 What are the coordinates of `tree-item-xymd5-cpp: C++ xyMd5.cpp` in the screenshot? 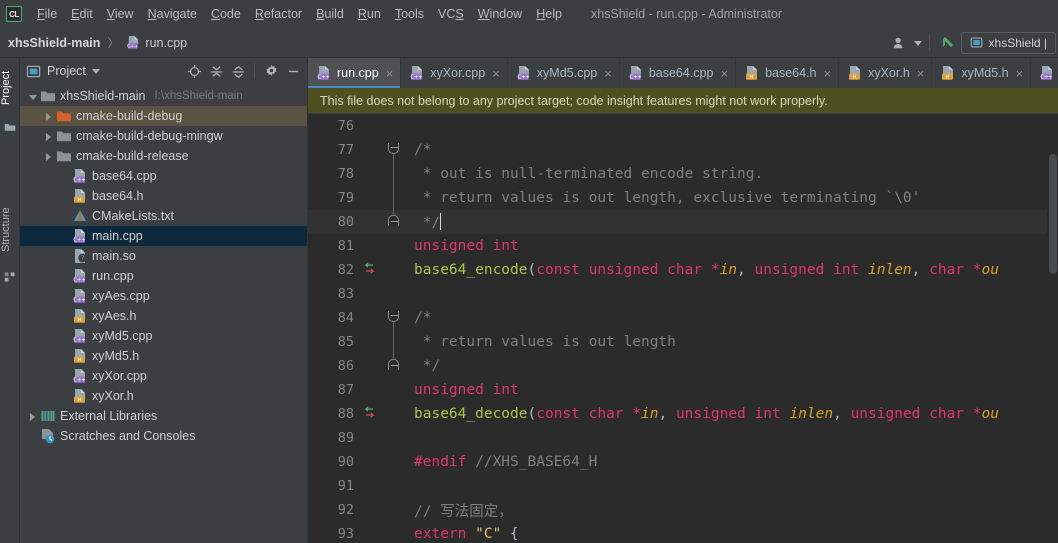 It's located at (163, 336).